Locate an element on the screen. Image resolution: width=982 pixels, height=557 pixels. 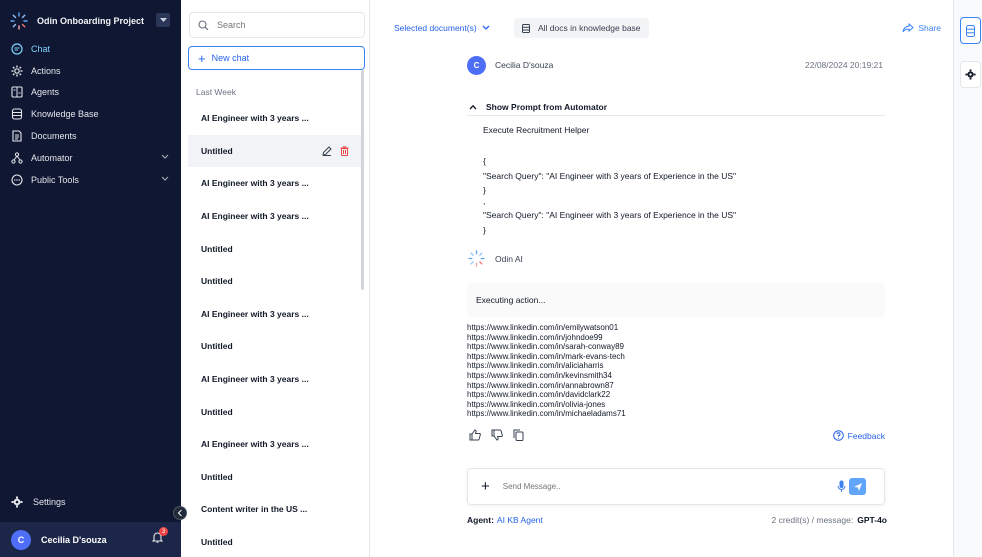
search-box is located at coordinates (277, 25).